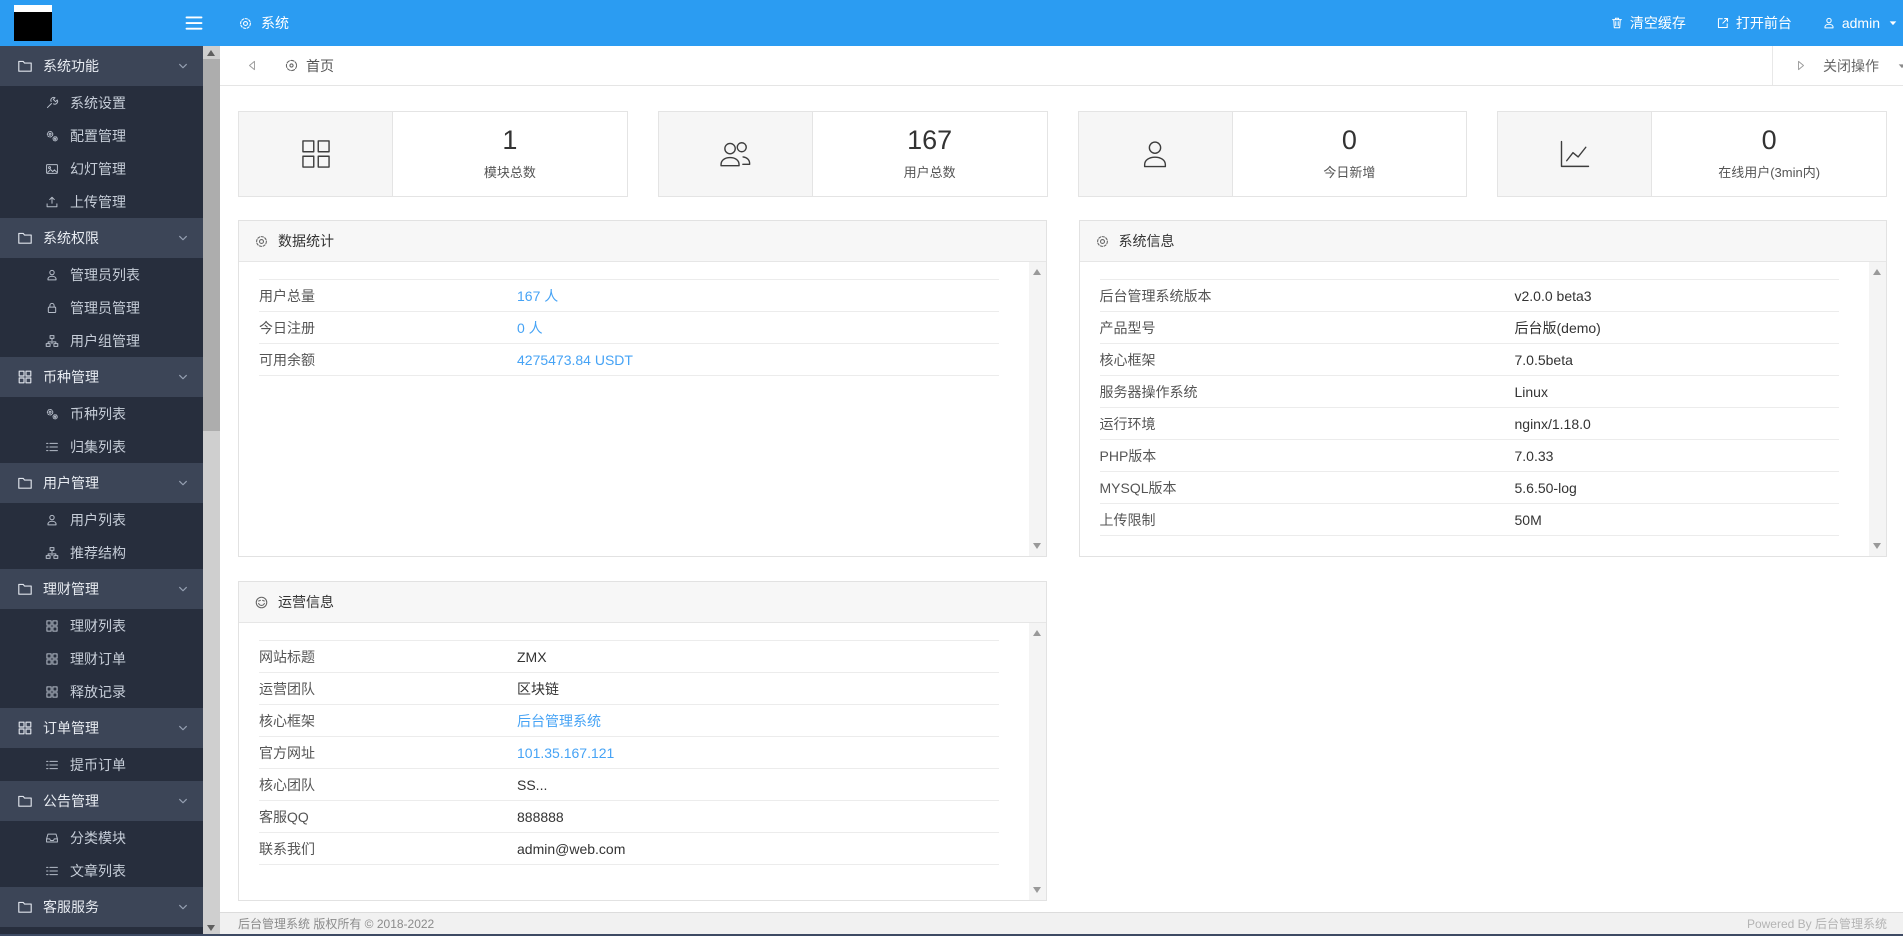 The height and width of the screenshot is (936, 1903). Describe the element at coordinates (105, 340) in the screenshot. I see `item-label: 用户组管理` at that location.